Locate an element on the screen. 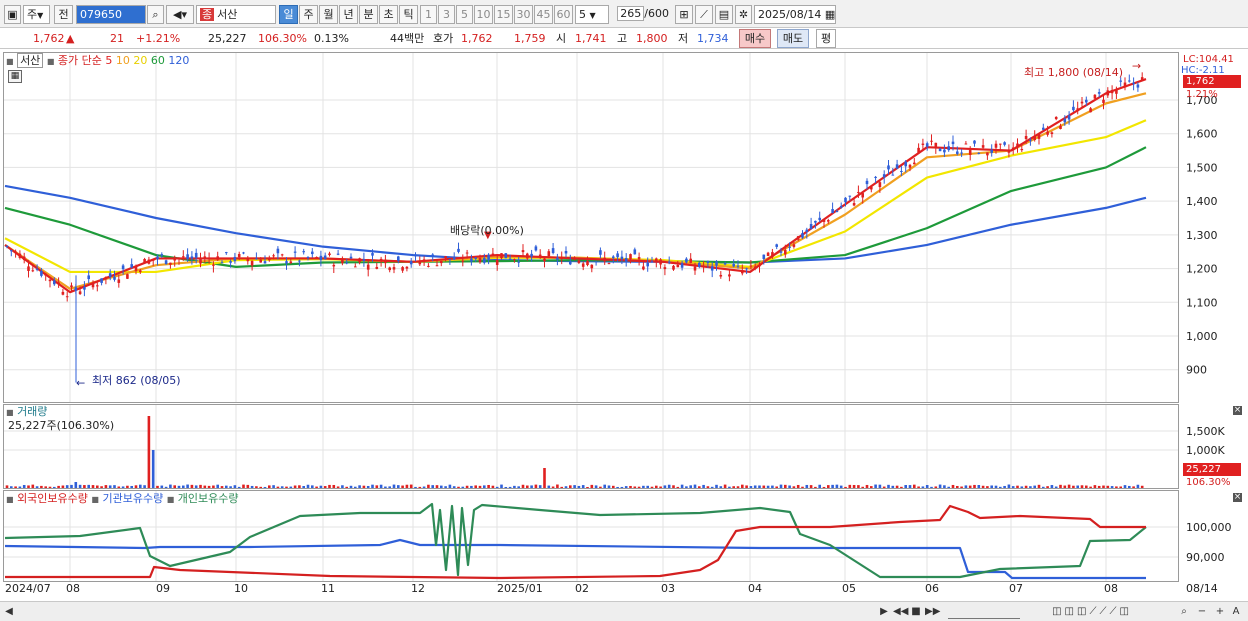  rewind-icon: ◀◀ is located at coordinates (900, 612).